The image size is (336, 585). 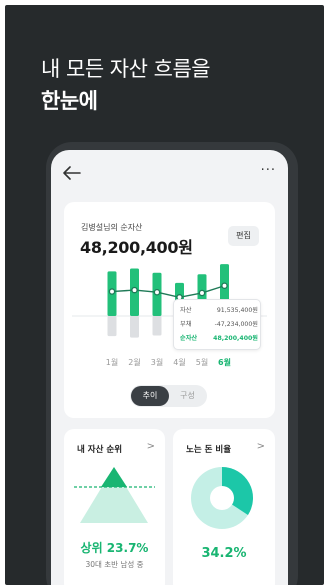 What do you see at coordinates (189, 338) in the screenshot?
I see `tooltip-net-label: 순자산` at bounding box center [189, 338].